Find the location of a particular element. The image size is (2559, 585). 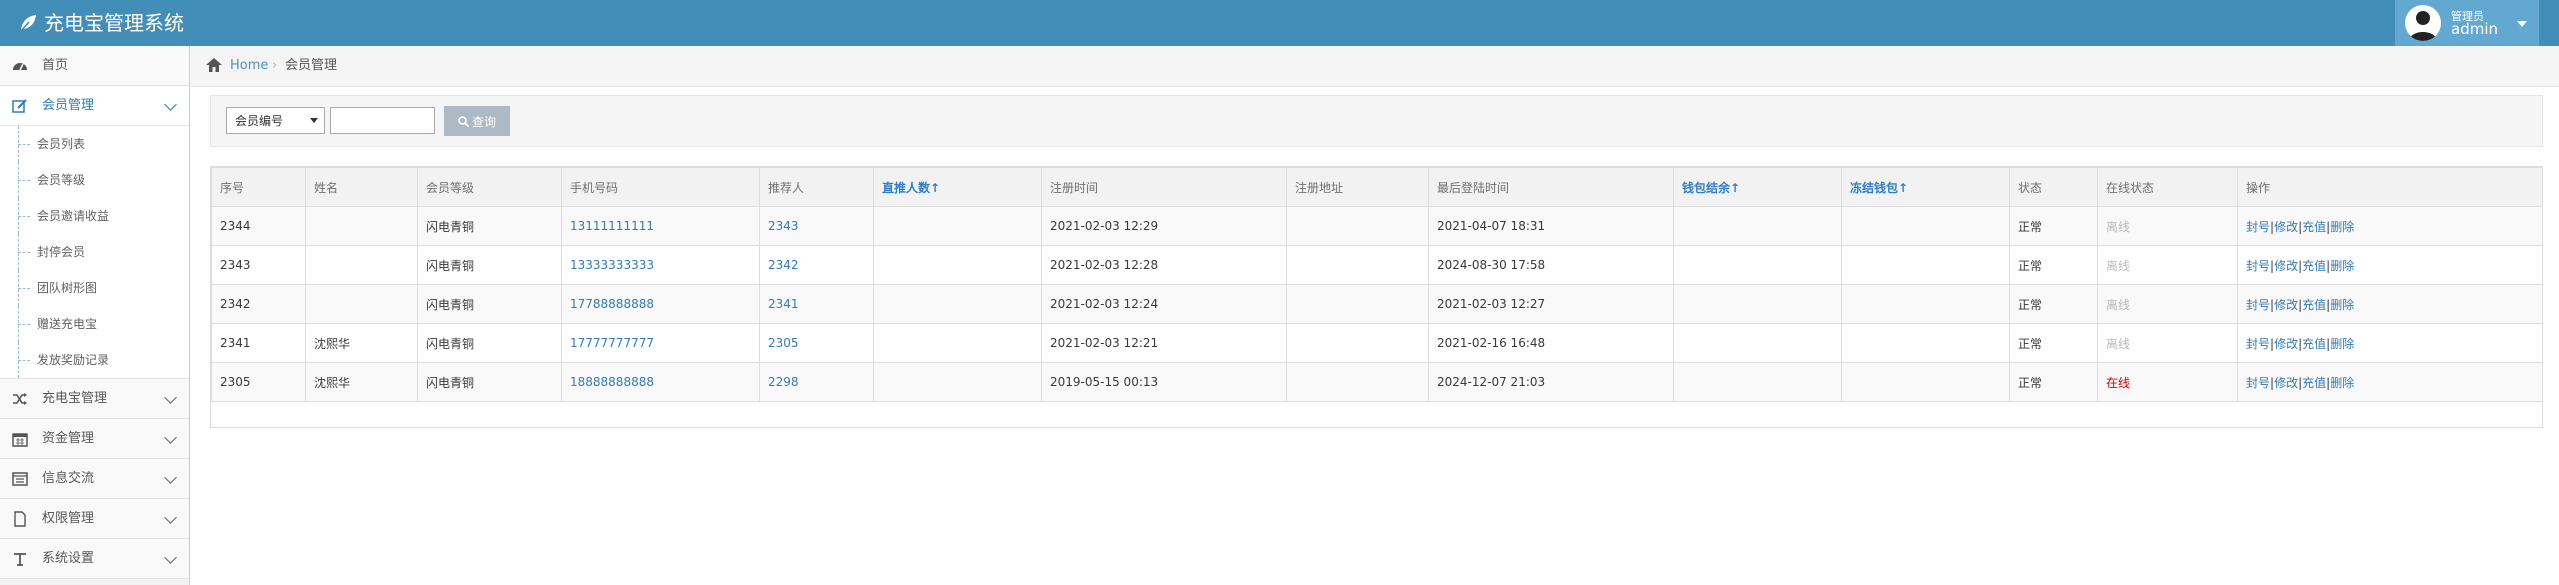

submenu-item-reward-records: 发放奖励记录 is located at coordinates (94, 360).